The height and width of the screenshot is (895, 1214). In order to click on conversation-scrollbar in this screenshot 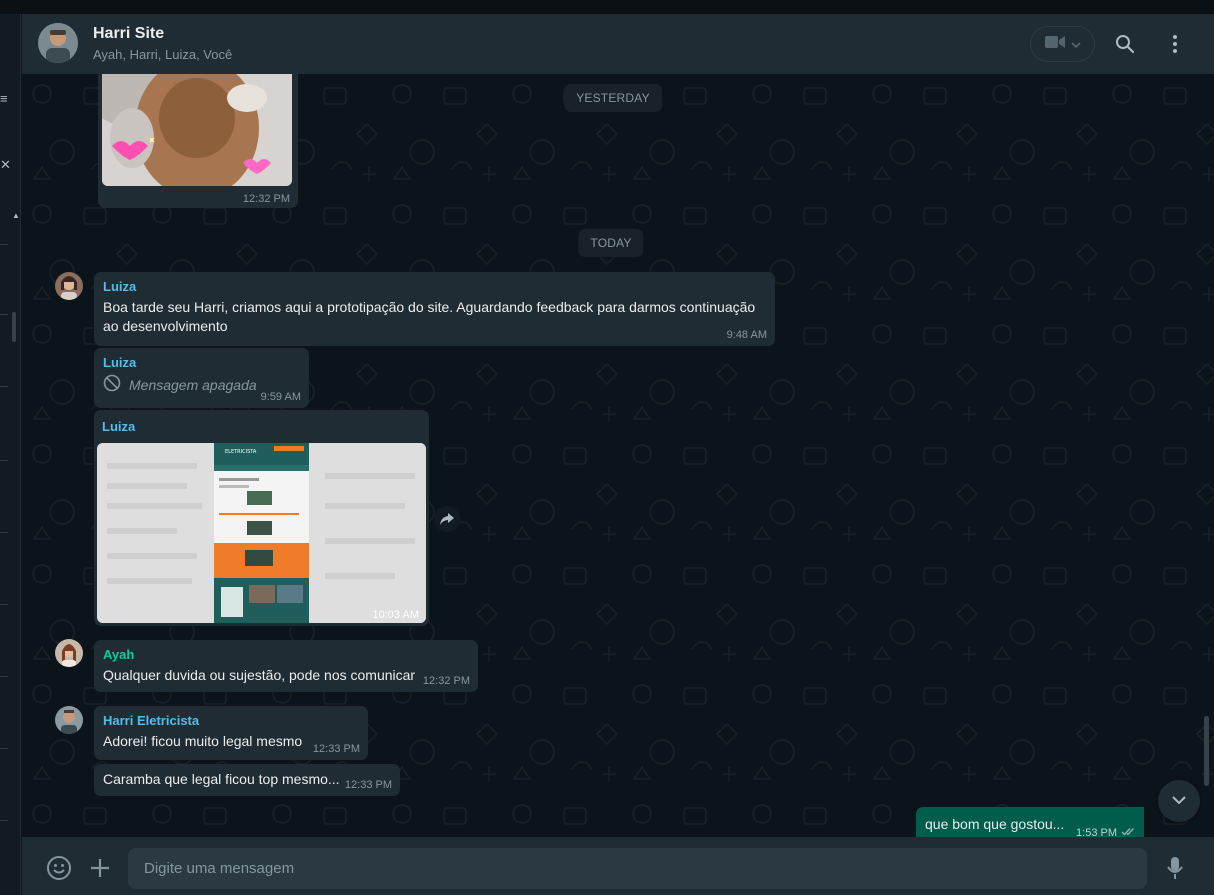, I will do `click(1206, 751)`.